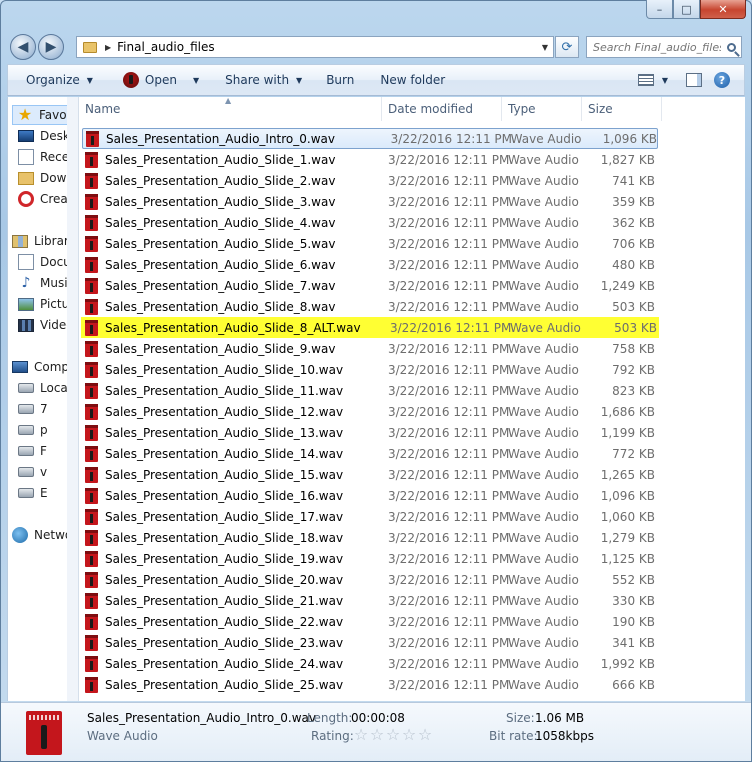 The height and width of the screenshot is (762, 752). Describe the element at coordinates (230, 495) in the screenshot. I see `file-name-cell: Sales_Presentation_Audio_Slide_16.wav` at that location.